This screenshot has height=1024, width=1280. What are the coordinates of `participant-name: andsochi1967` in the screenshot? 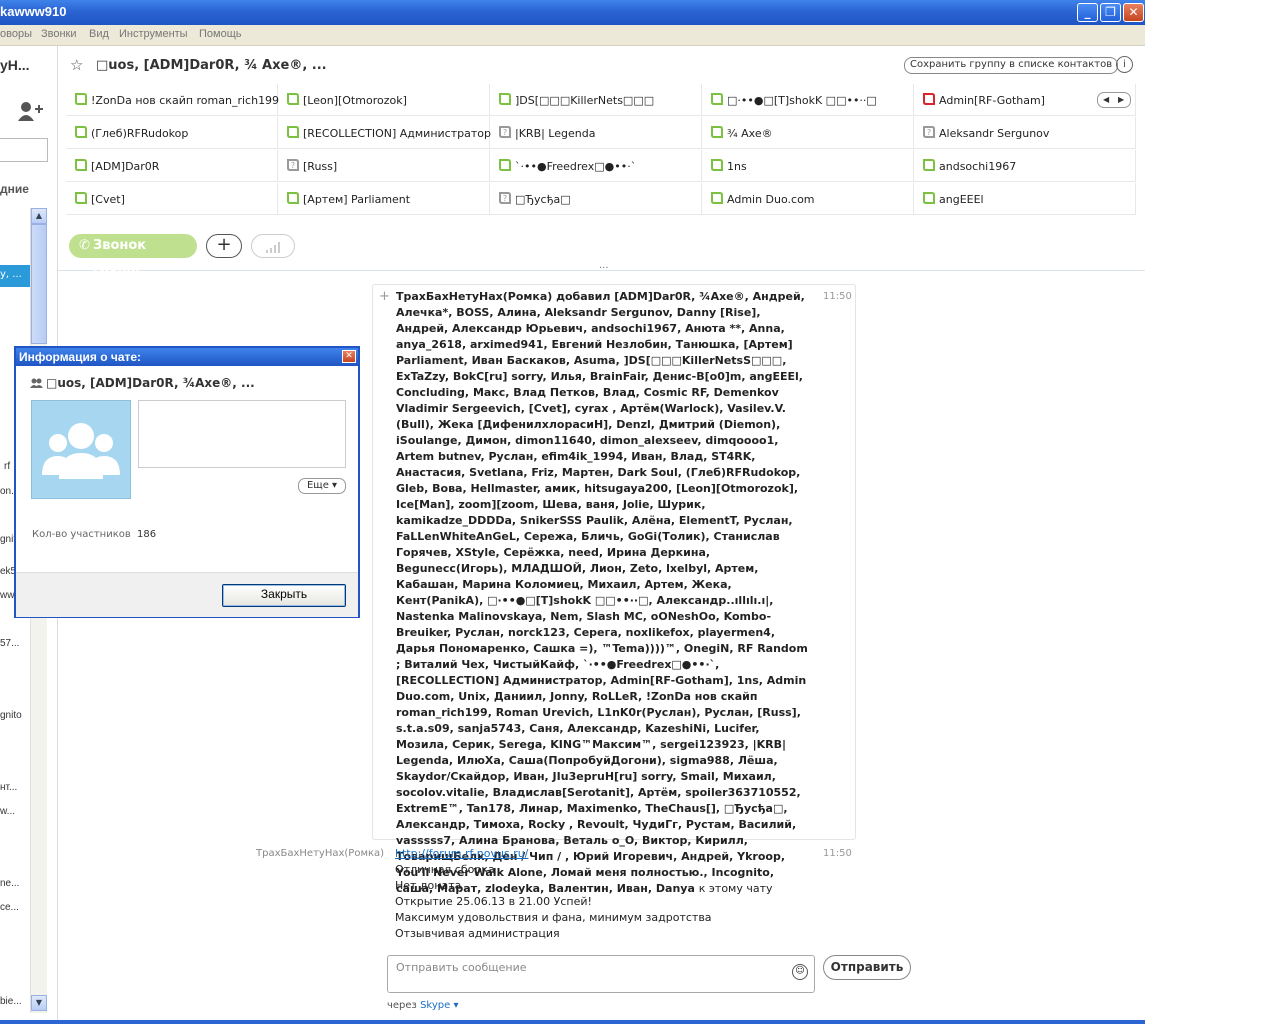 It's located at (978, 166).